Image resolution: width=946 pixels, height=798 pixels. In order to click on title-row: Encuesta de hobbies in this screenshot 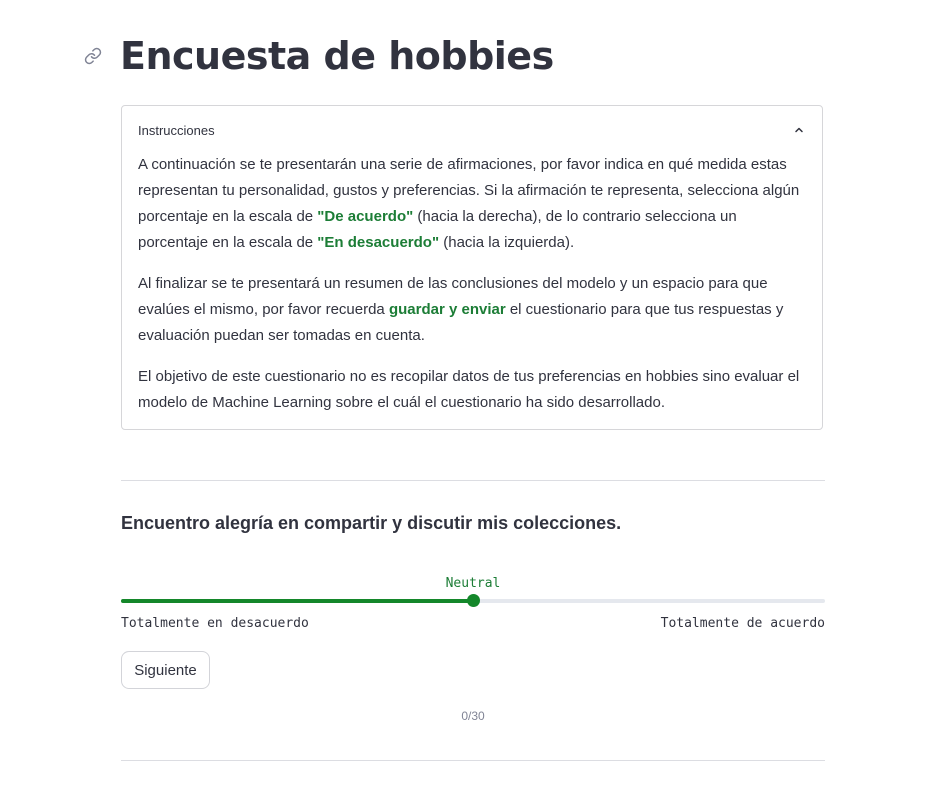, I will do `click(318, 56)`.